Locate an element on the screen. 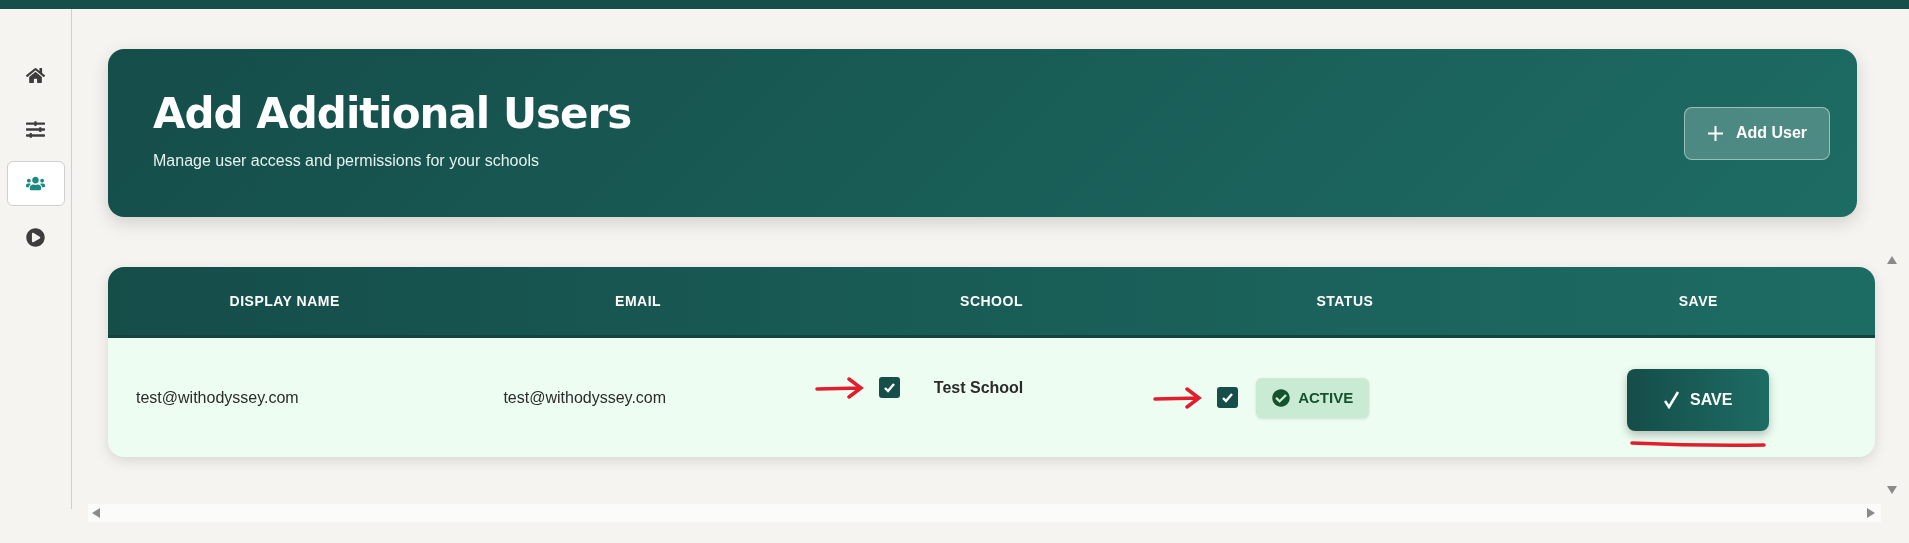 The width and height of the screenshot is (1909, 543). scroll-down-icon is located at coordinates (1892, 491).